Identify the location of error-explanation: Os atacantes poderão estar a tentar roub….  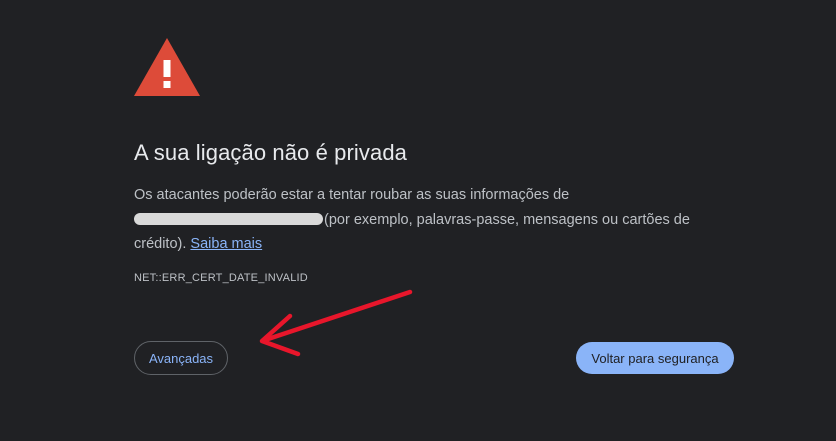
(424, 220).